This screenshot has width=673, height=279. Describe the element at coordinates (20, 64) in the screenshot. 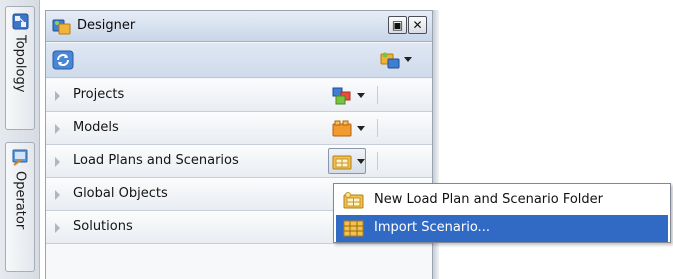

I see `tab-topology-label: Topology` at that location.